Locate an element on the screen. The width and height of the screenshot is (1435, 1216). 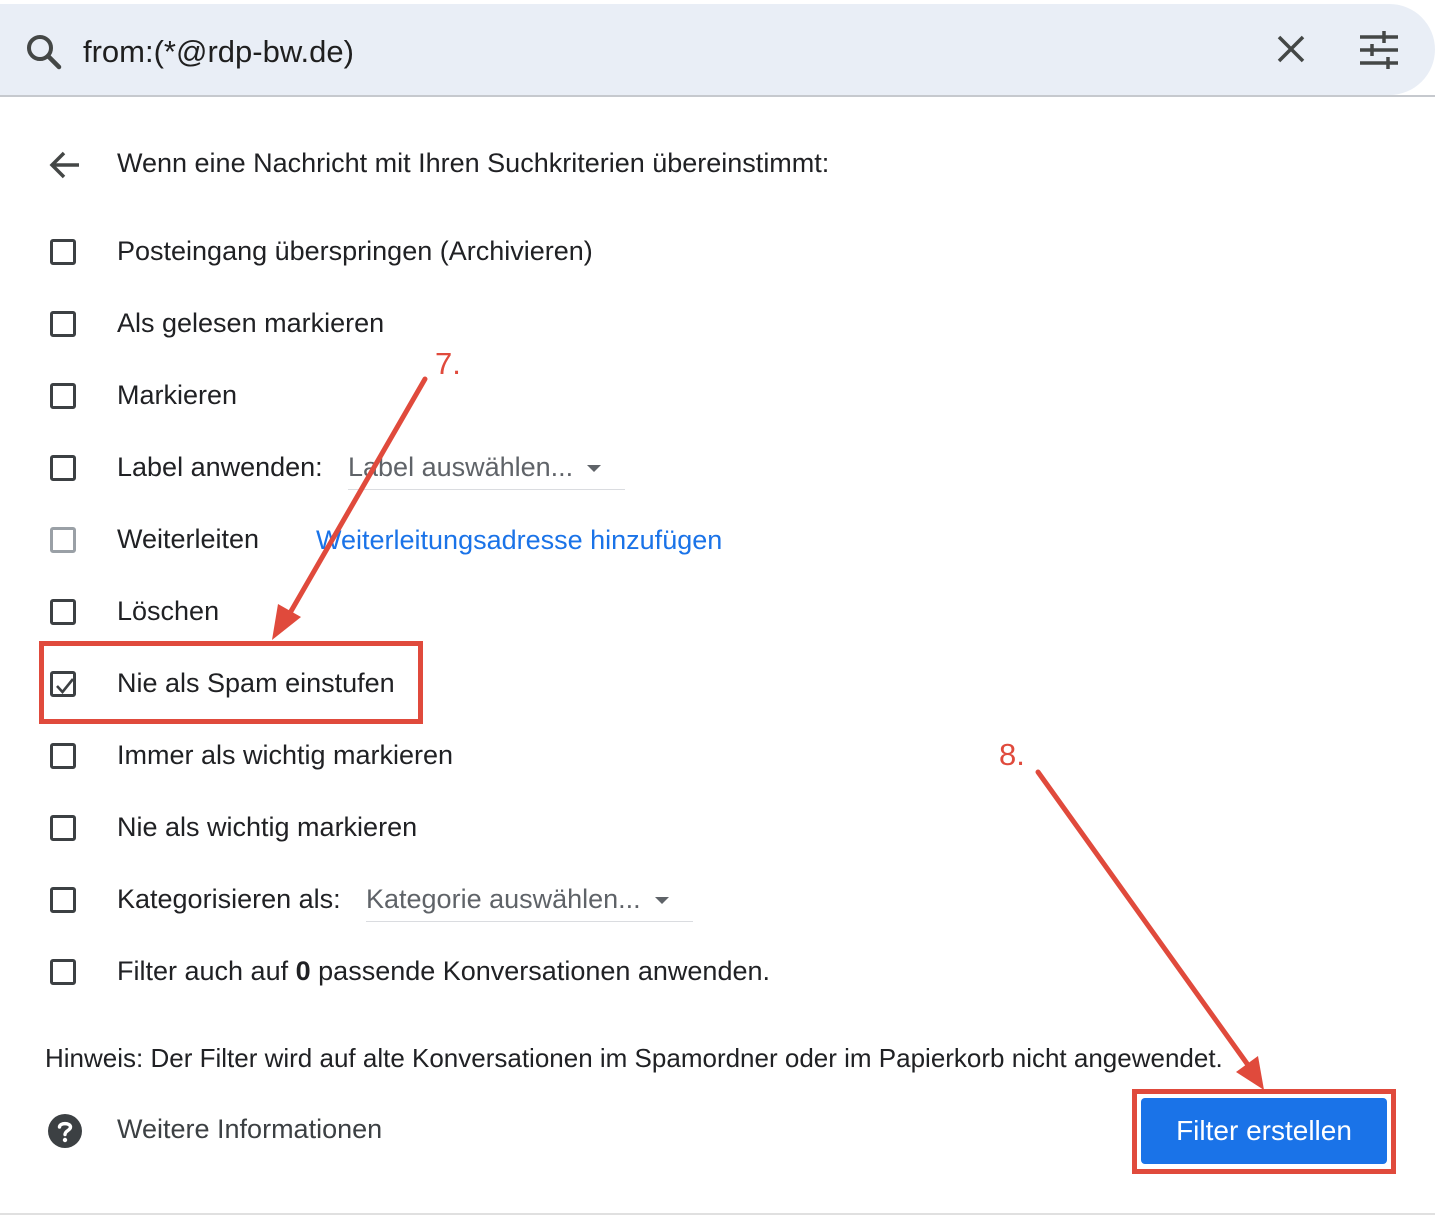
checkbox-categorize is located at coordinates (63, 900).